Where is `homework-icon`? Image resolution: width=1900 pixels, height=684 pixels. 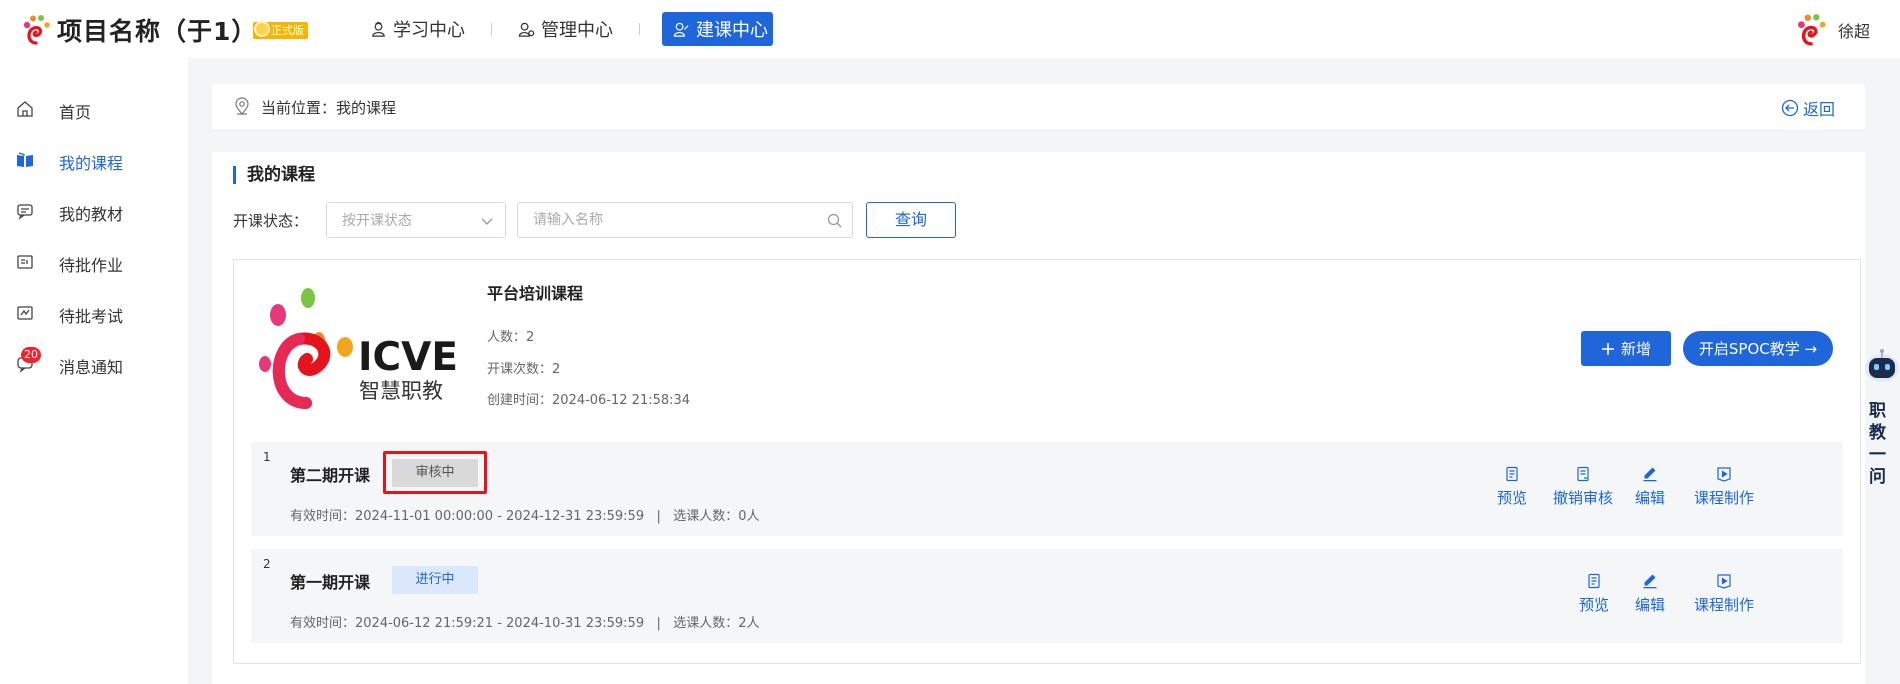
homework-icon is located at coordinates (25, 262).